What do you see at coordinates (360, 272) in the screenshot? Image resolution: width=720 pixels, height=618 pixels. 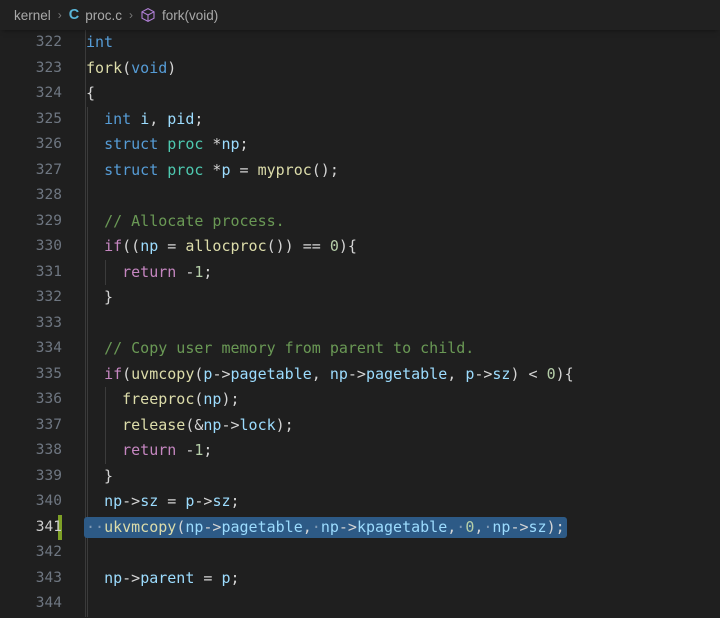 I see `code-line: 331 return -1;` at bounding box center [360, 272].